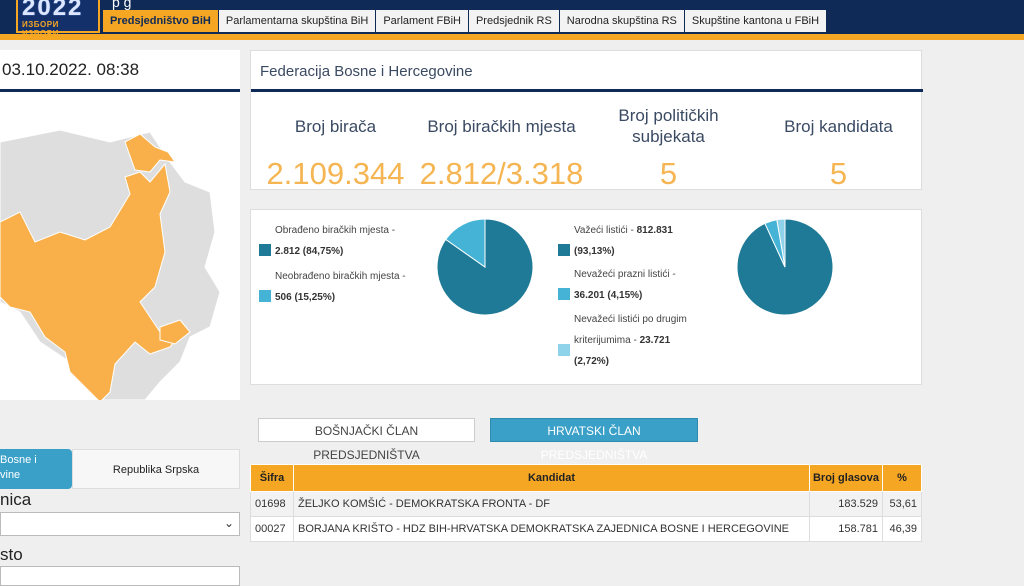  I want to click on legend-pct: (4,15%), so click(625, 295).